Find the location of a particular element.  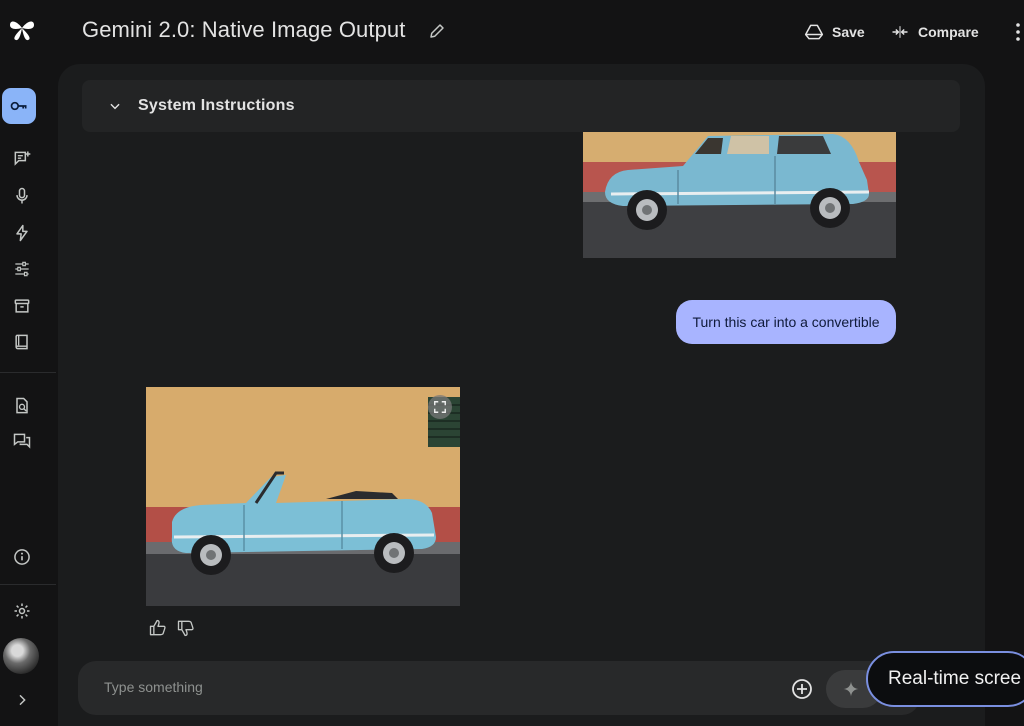

pencil-icon is located at coordinates (437, 31).